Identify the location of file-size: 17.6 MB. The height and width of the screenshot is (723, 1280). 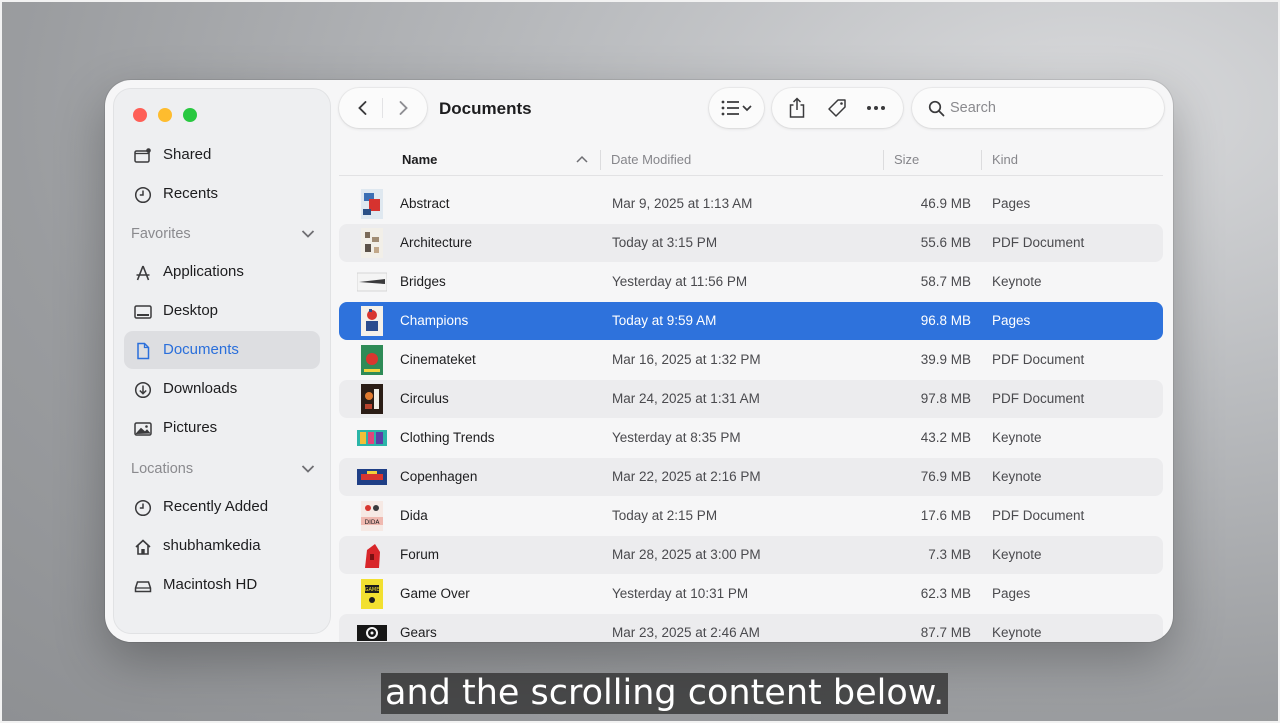
(945, 515).